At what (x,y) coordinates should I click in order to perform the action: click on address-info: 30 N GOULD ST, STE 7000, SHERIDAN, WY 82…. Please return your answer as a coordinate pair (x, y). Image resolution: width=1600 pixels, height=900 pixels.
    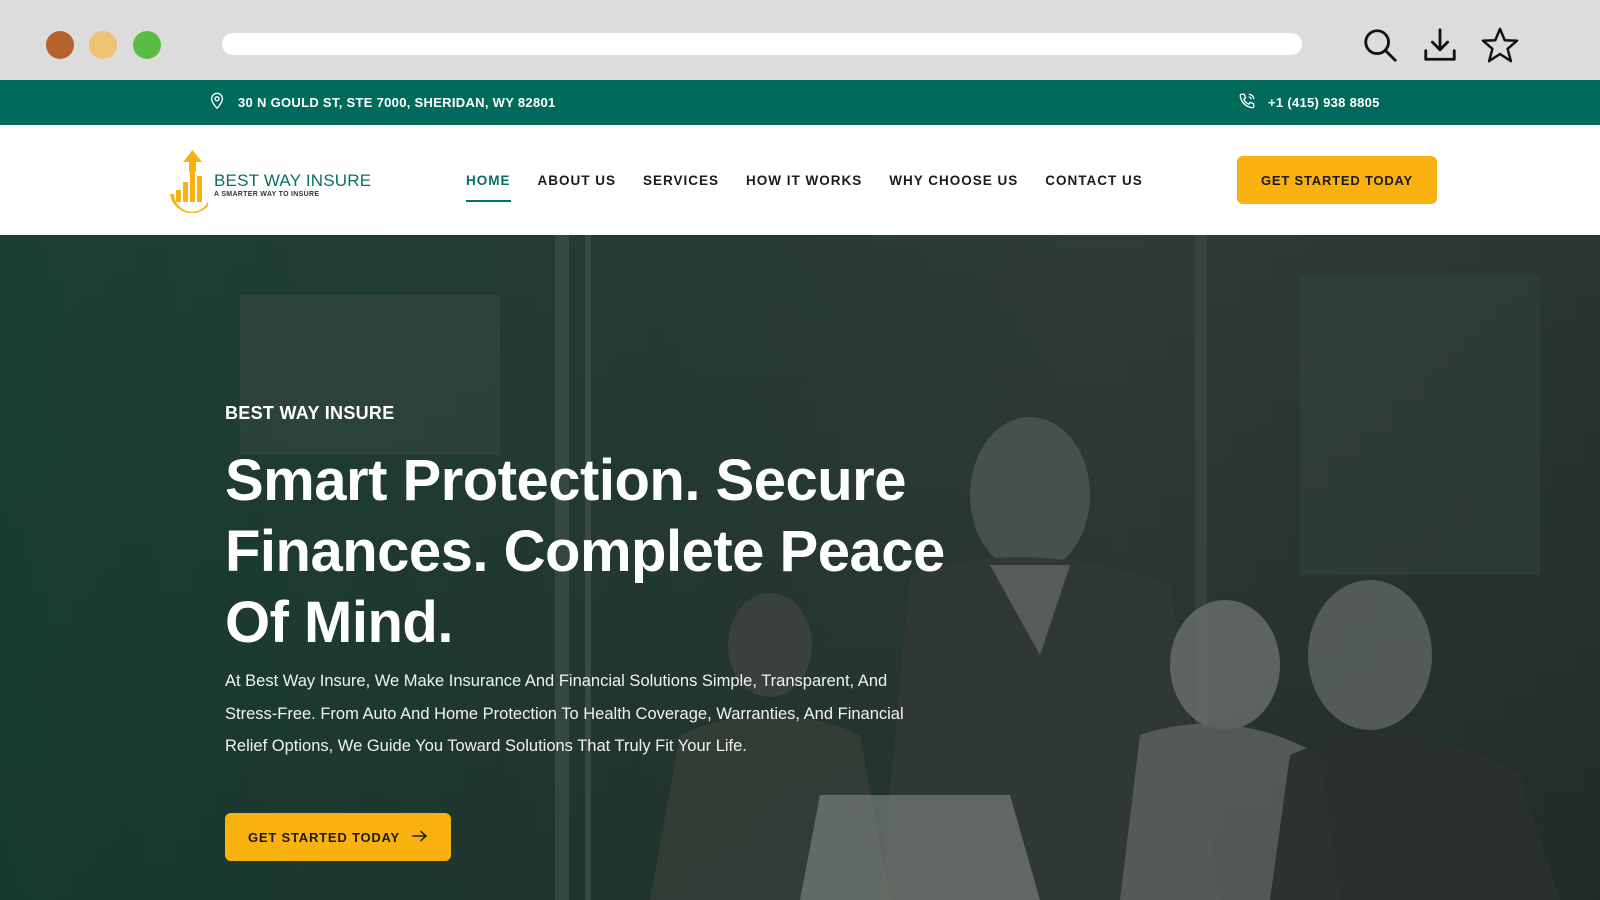
    Looking at the image, I should click on (382, 102).